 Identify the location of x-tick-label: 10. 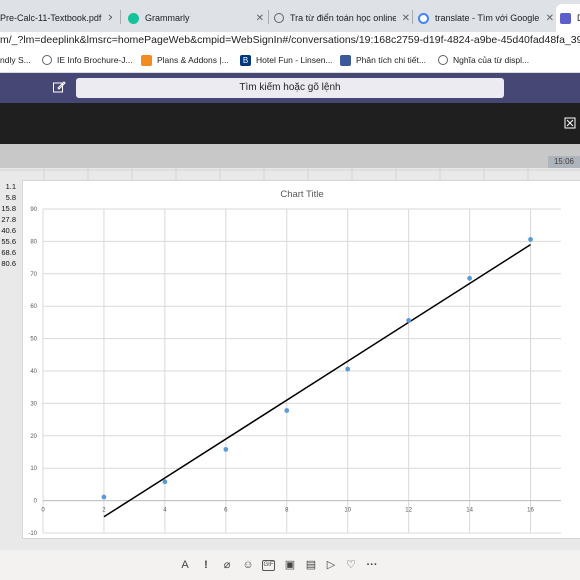
(347, 511).